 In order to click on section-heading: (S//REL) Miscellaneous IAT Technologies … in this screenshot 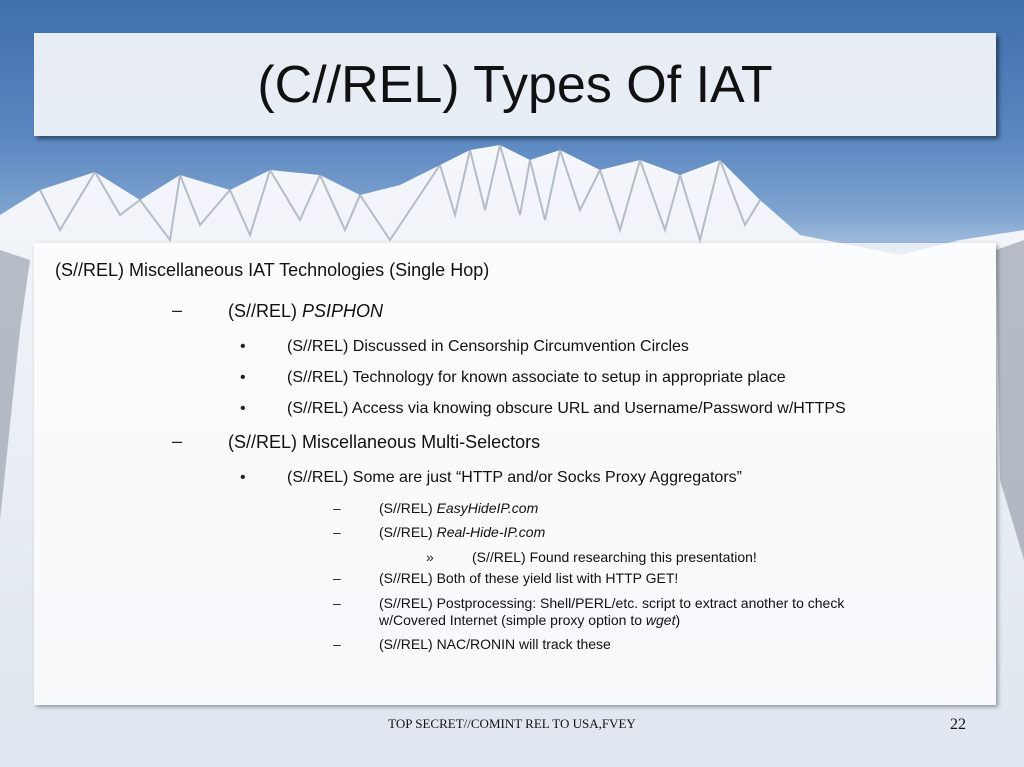, I will do `click(272, 270)`.